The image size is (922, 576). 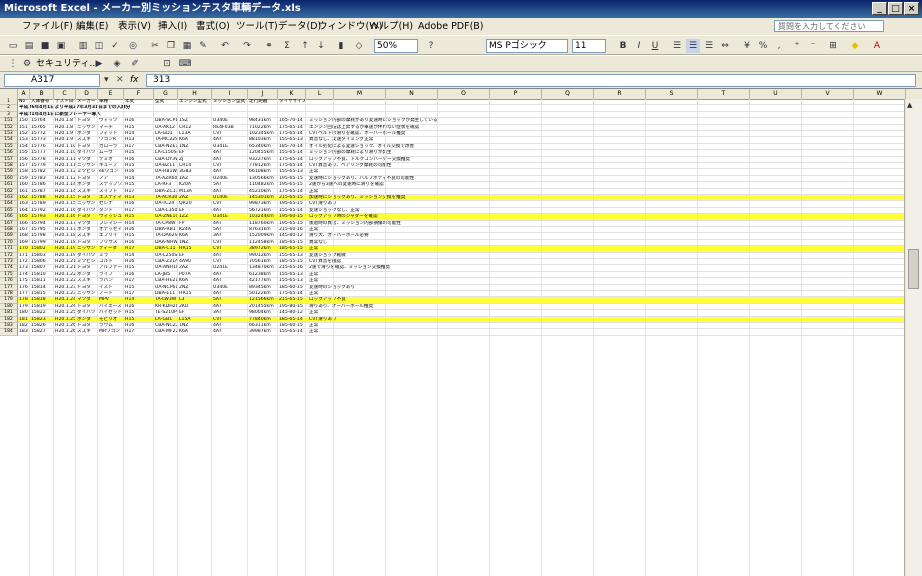 I want to click on vertical-scrollbar: ▲, so click(x=913, y=337).